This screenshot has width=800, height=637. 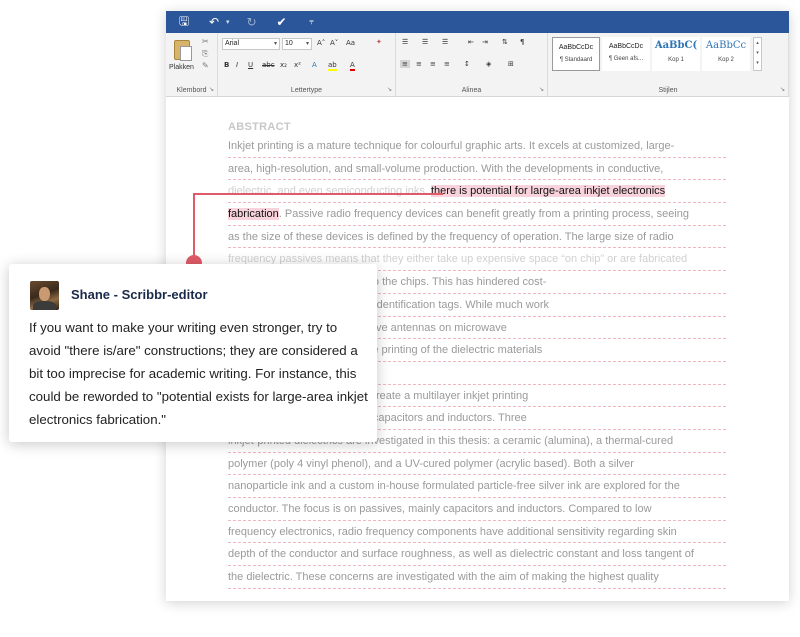 I want to click on font-color-button: A, so click(x=352, y=66).